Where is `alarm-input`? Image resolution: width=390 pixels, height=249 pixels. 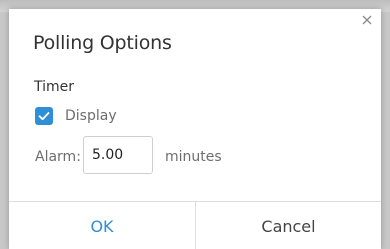 alarm-input is located at coordinates (118, 155).